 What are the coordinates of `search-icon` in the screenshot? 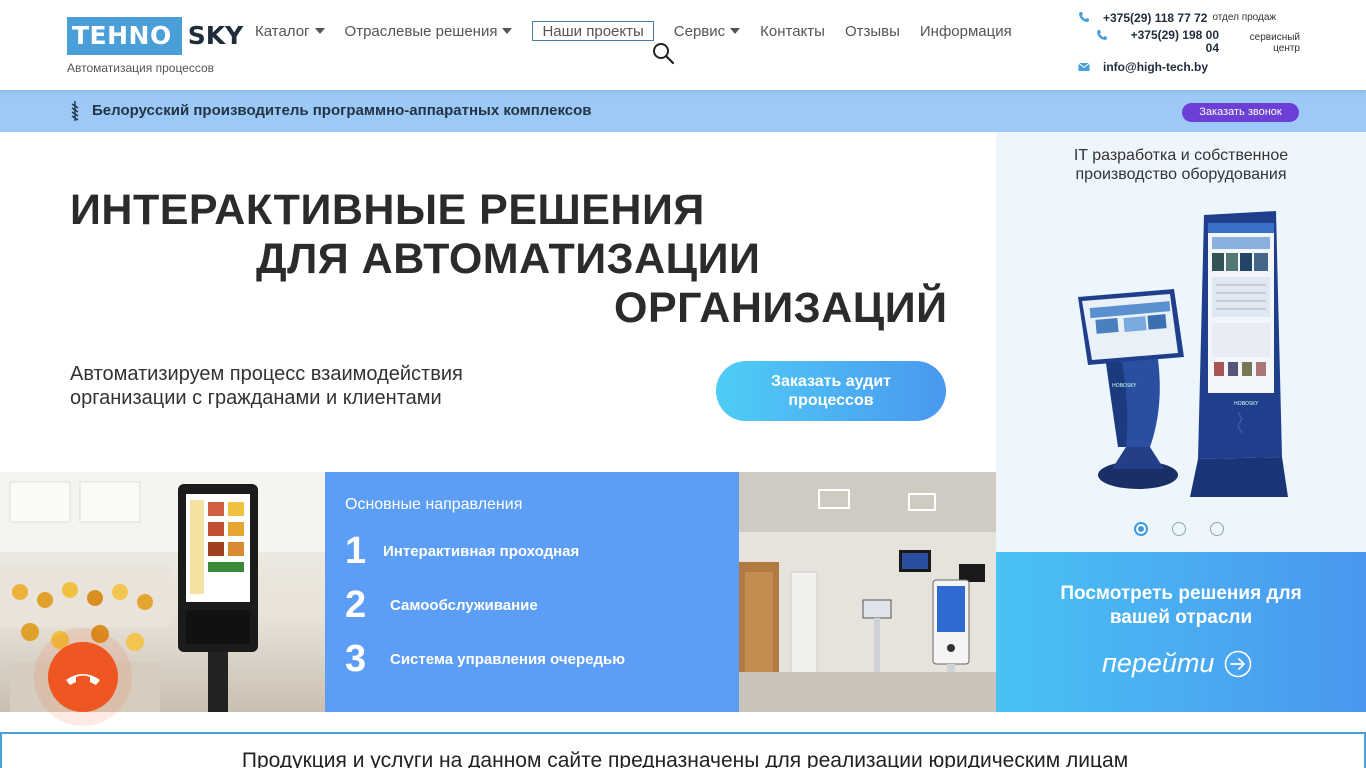 It's located at (663, 53).